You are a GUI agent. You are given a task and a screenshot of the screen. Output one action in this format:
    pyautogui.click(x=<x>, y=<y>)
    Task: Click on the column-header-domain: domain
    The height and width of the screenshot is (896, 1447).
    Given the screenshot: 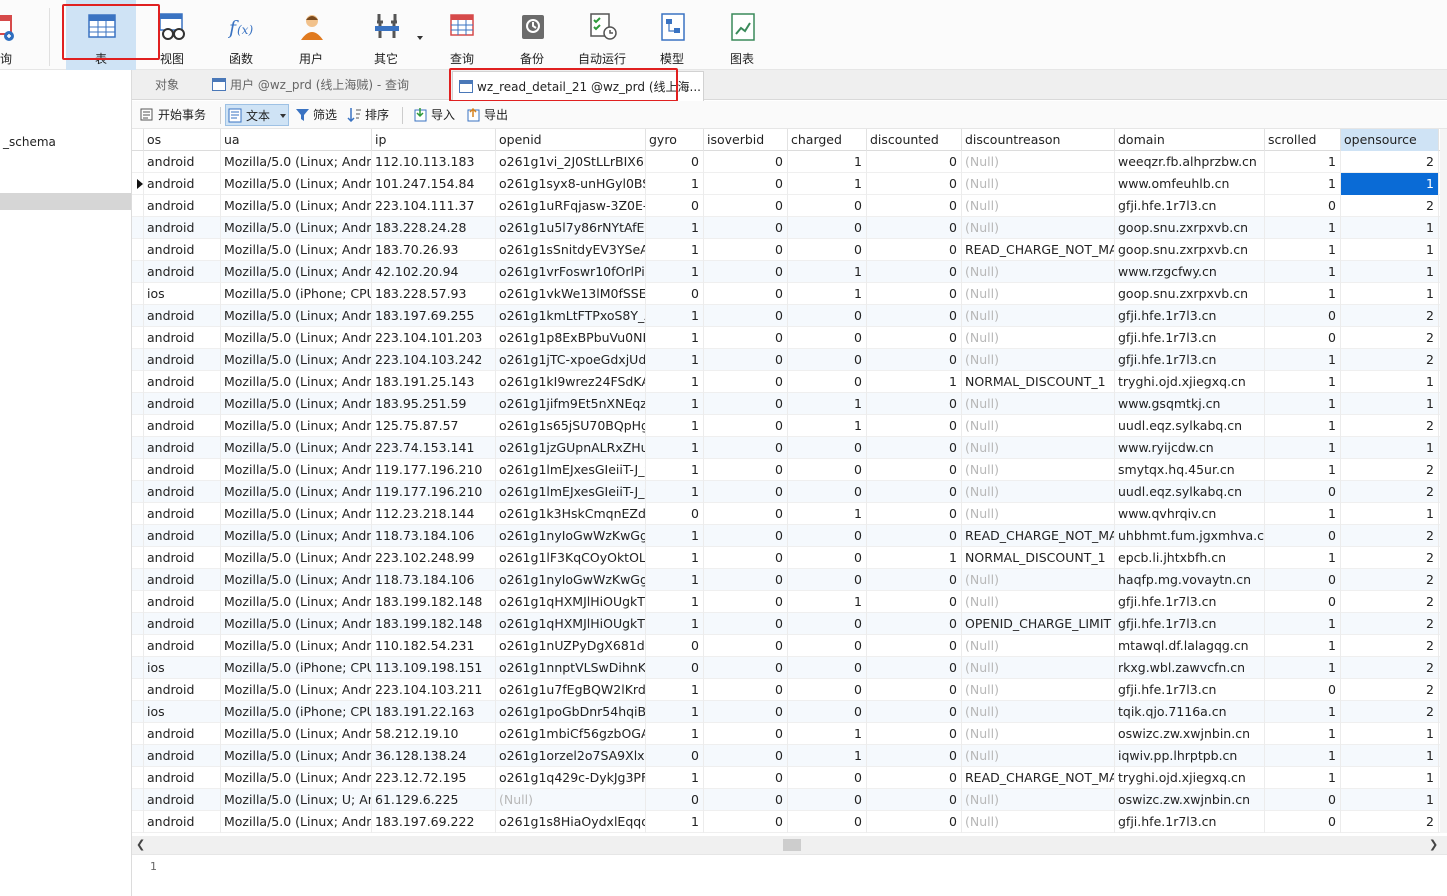 What is the action you would take?
    pyautogui.click(x=1190, y=140)
    